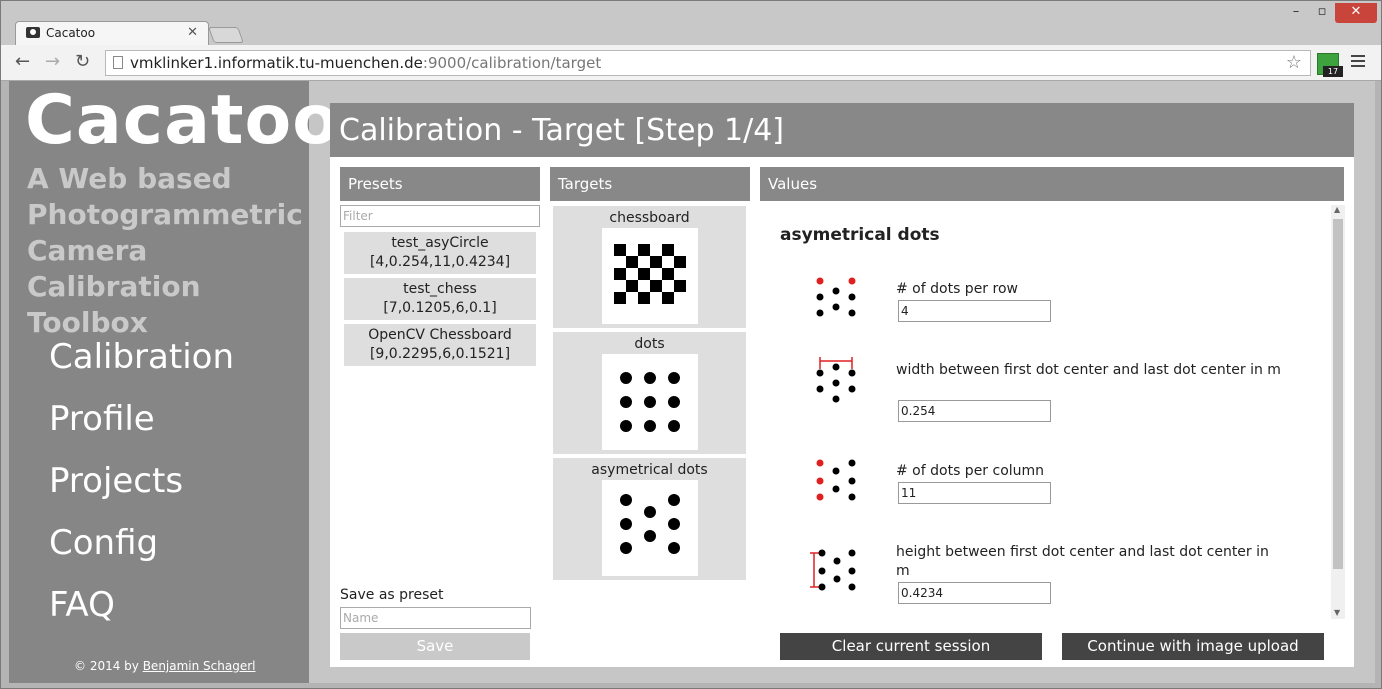 This screenshot has width=1382, height=689. What do you see at coordinates (33, 32) in the screenshot?
I see `camera-icon` at bounding box center [33, 32].